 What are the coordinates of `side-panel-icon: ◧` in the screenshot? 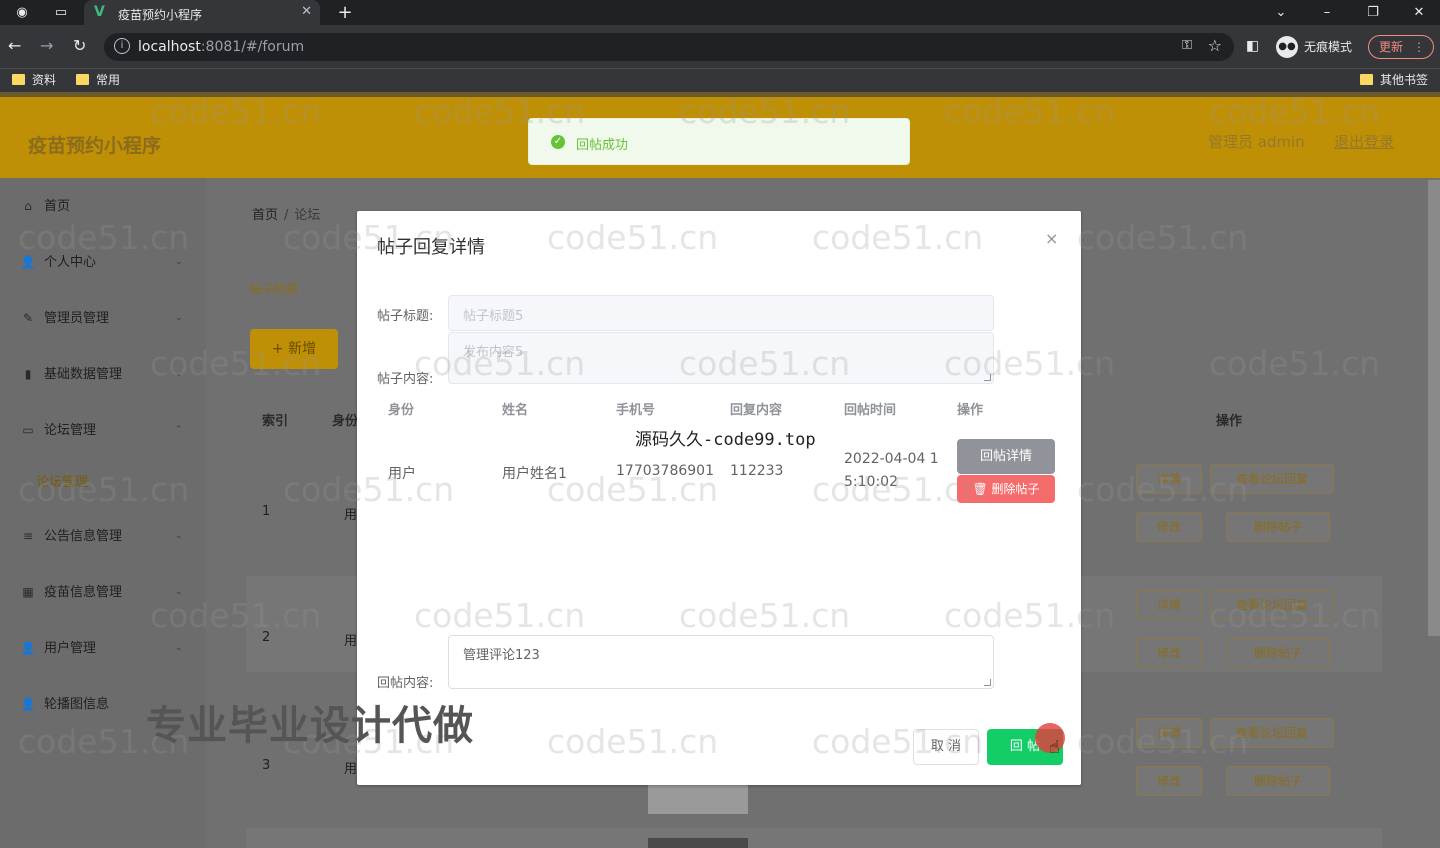 It's located at (1252, 46).